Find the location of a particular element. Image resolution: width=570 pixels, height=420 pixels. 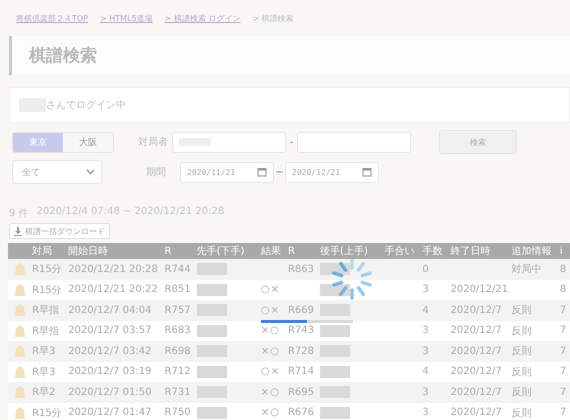

table-cell: 2020/12/7 03:57 is located at coordinates (114, 330).